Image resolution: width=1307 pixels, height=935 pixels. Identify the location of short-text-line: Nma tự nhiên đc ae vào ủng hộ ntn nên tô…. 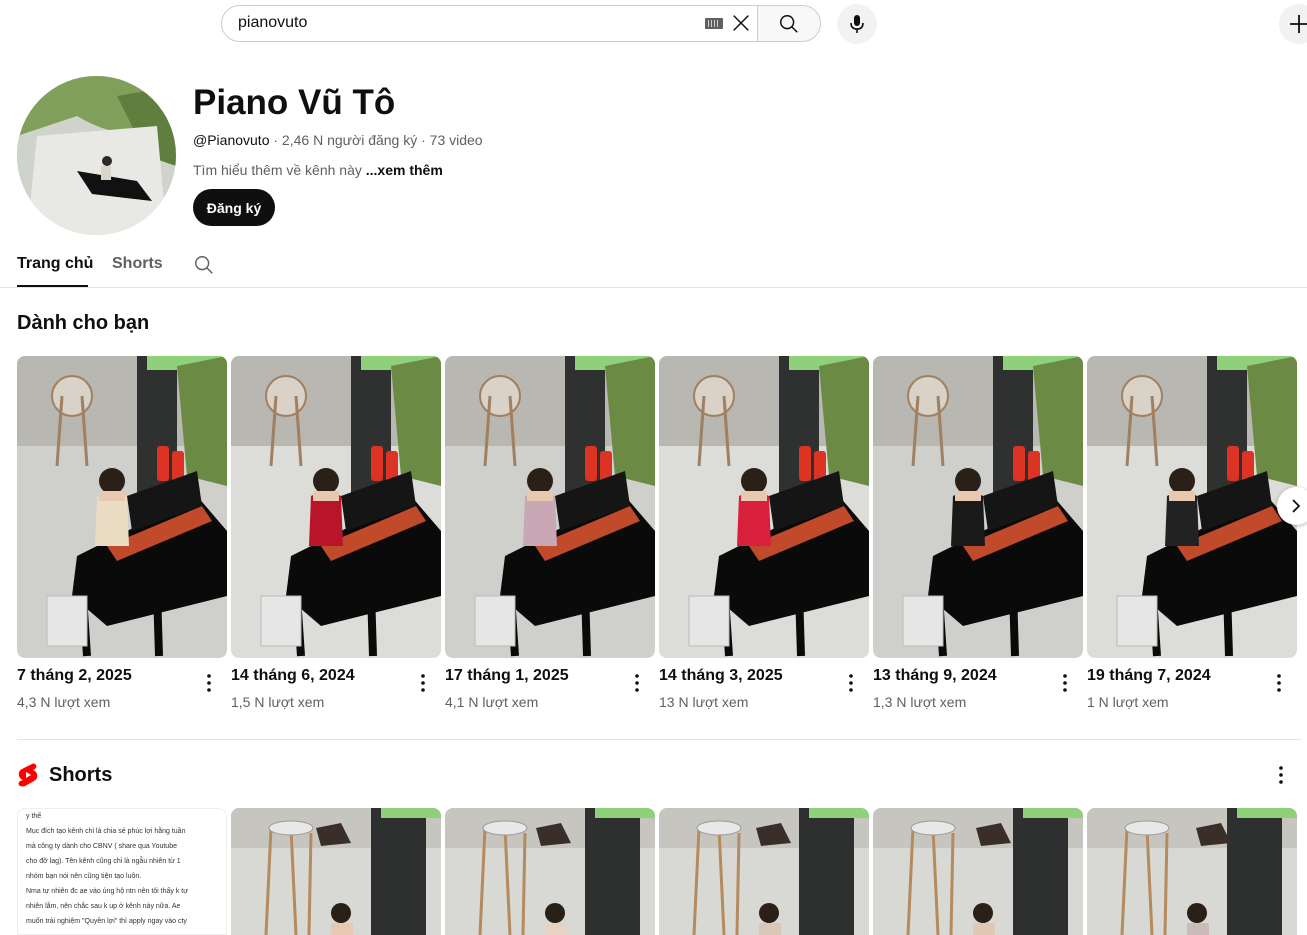
(107, 891).